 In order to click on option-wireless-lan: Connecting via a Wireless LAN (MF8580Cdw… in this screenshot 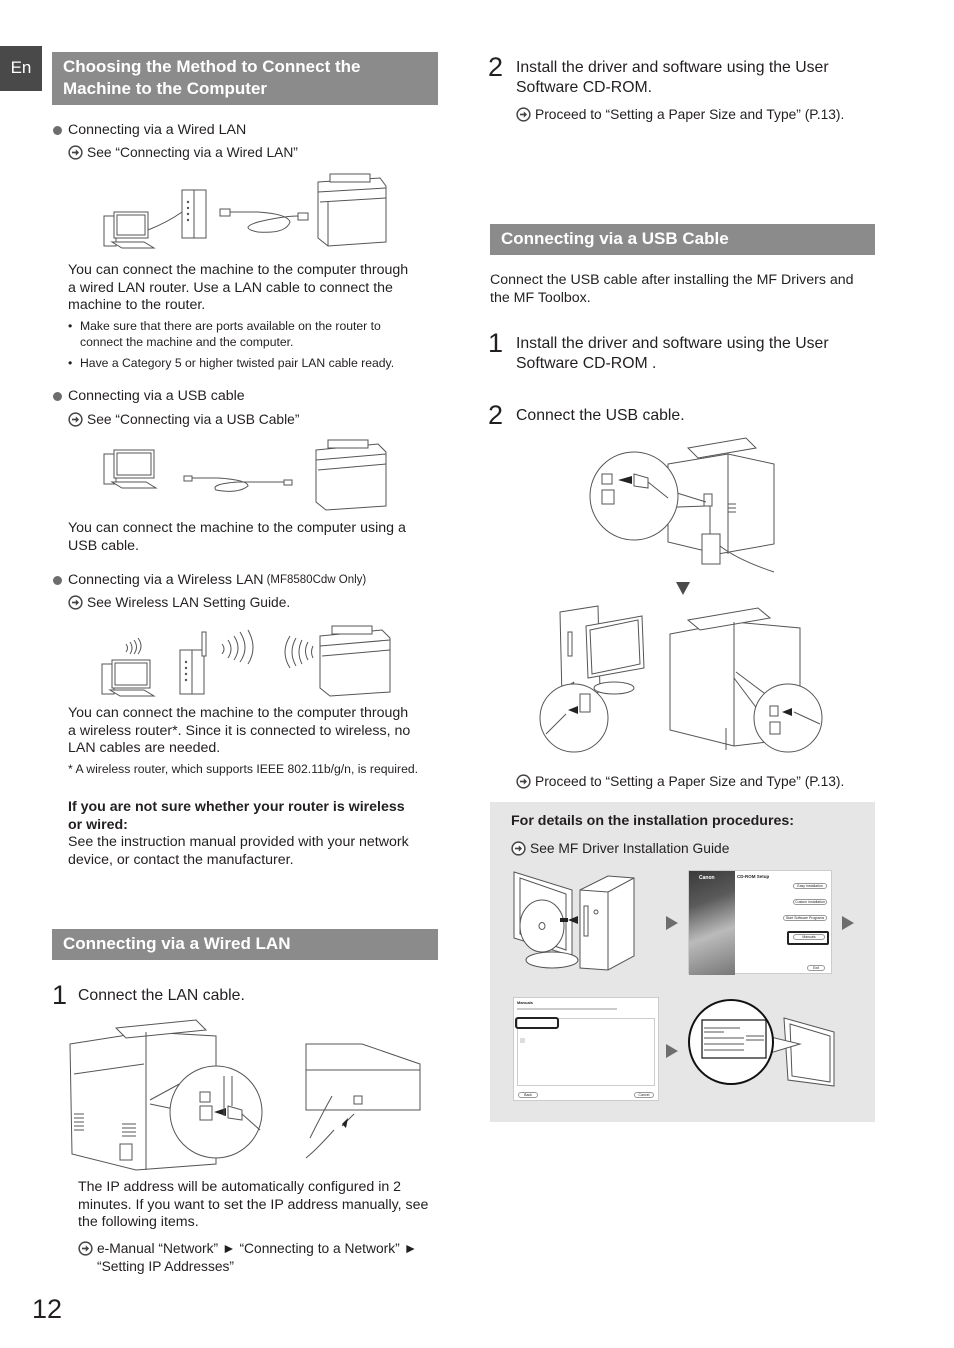, I will do `click(209, 580)`.